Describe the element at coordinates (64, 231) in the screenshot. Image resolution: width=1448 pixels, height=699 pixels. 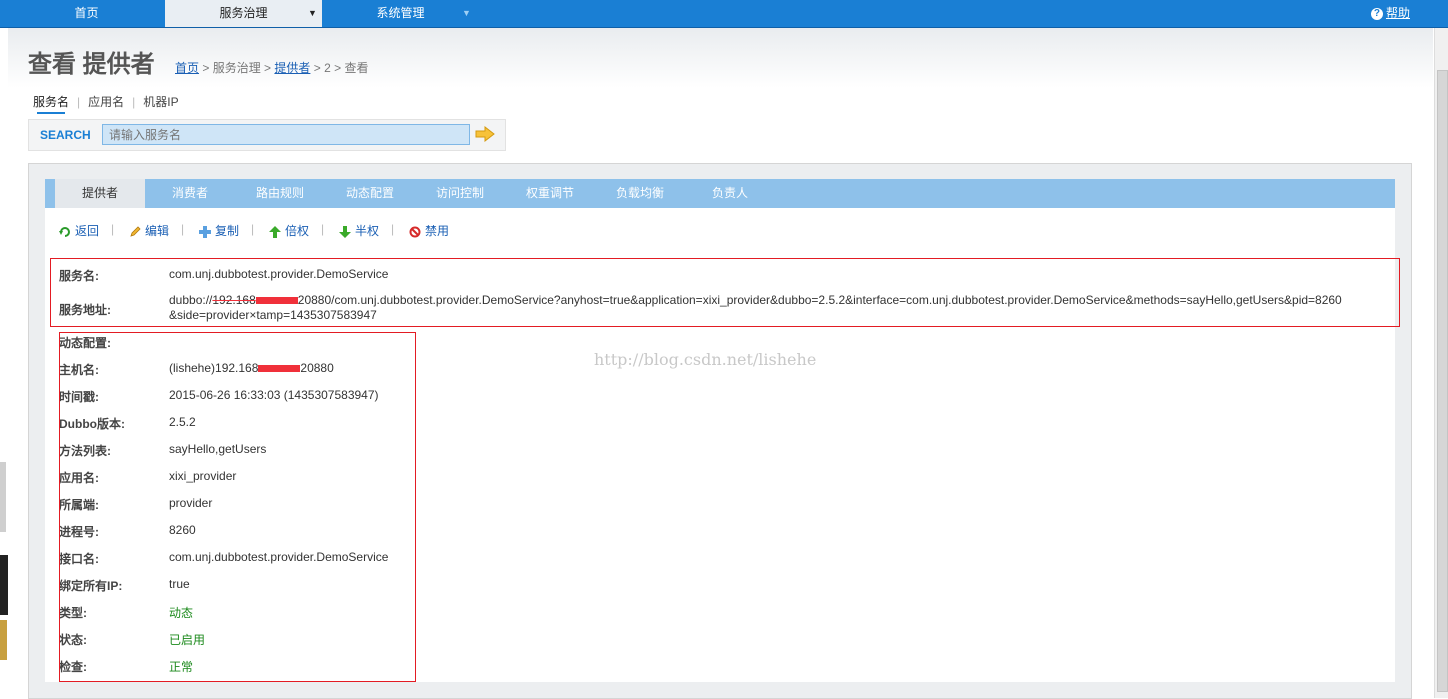
I see `back-icon` at that location.